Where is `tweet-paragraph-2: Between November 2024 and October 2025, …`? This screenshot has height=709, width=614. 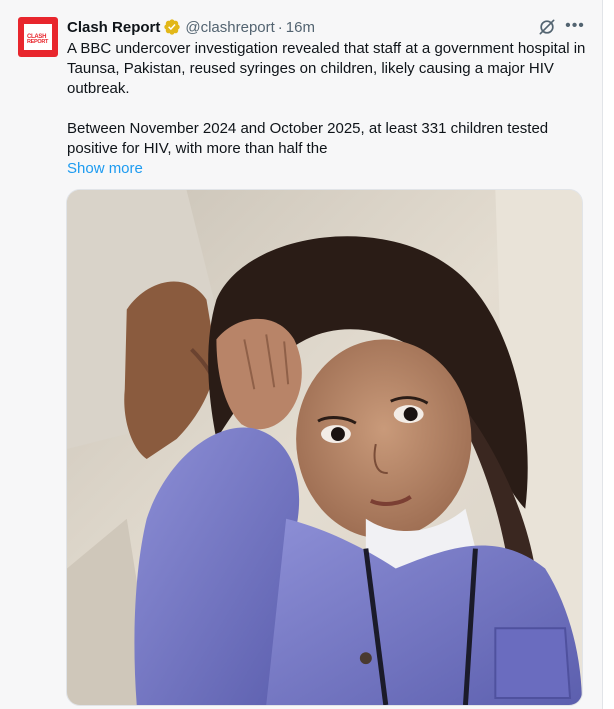 tweet-paragraph-2: Between November 2024 and October 2025, … is located at coordinates (308, 138).